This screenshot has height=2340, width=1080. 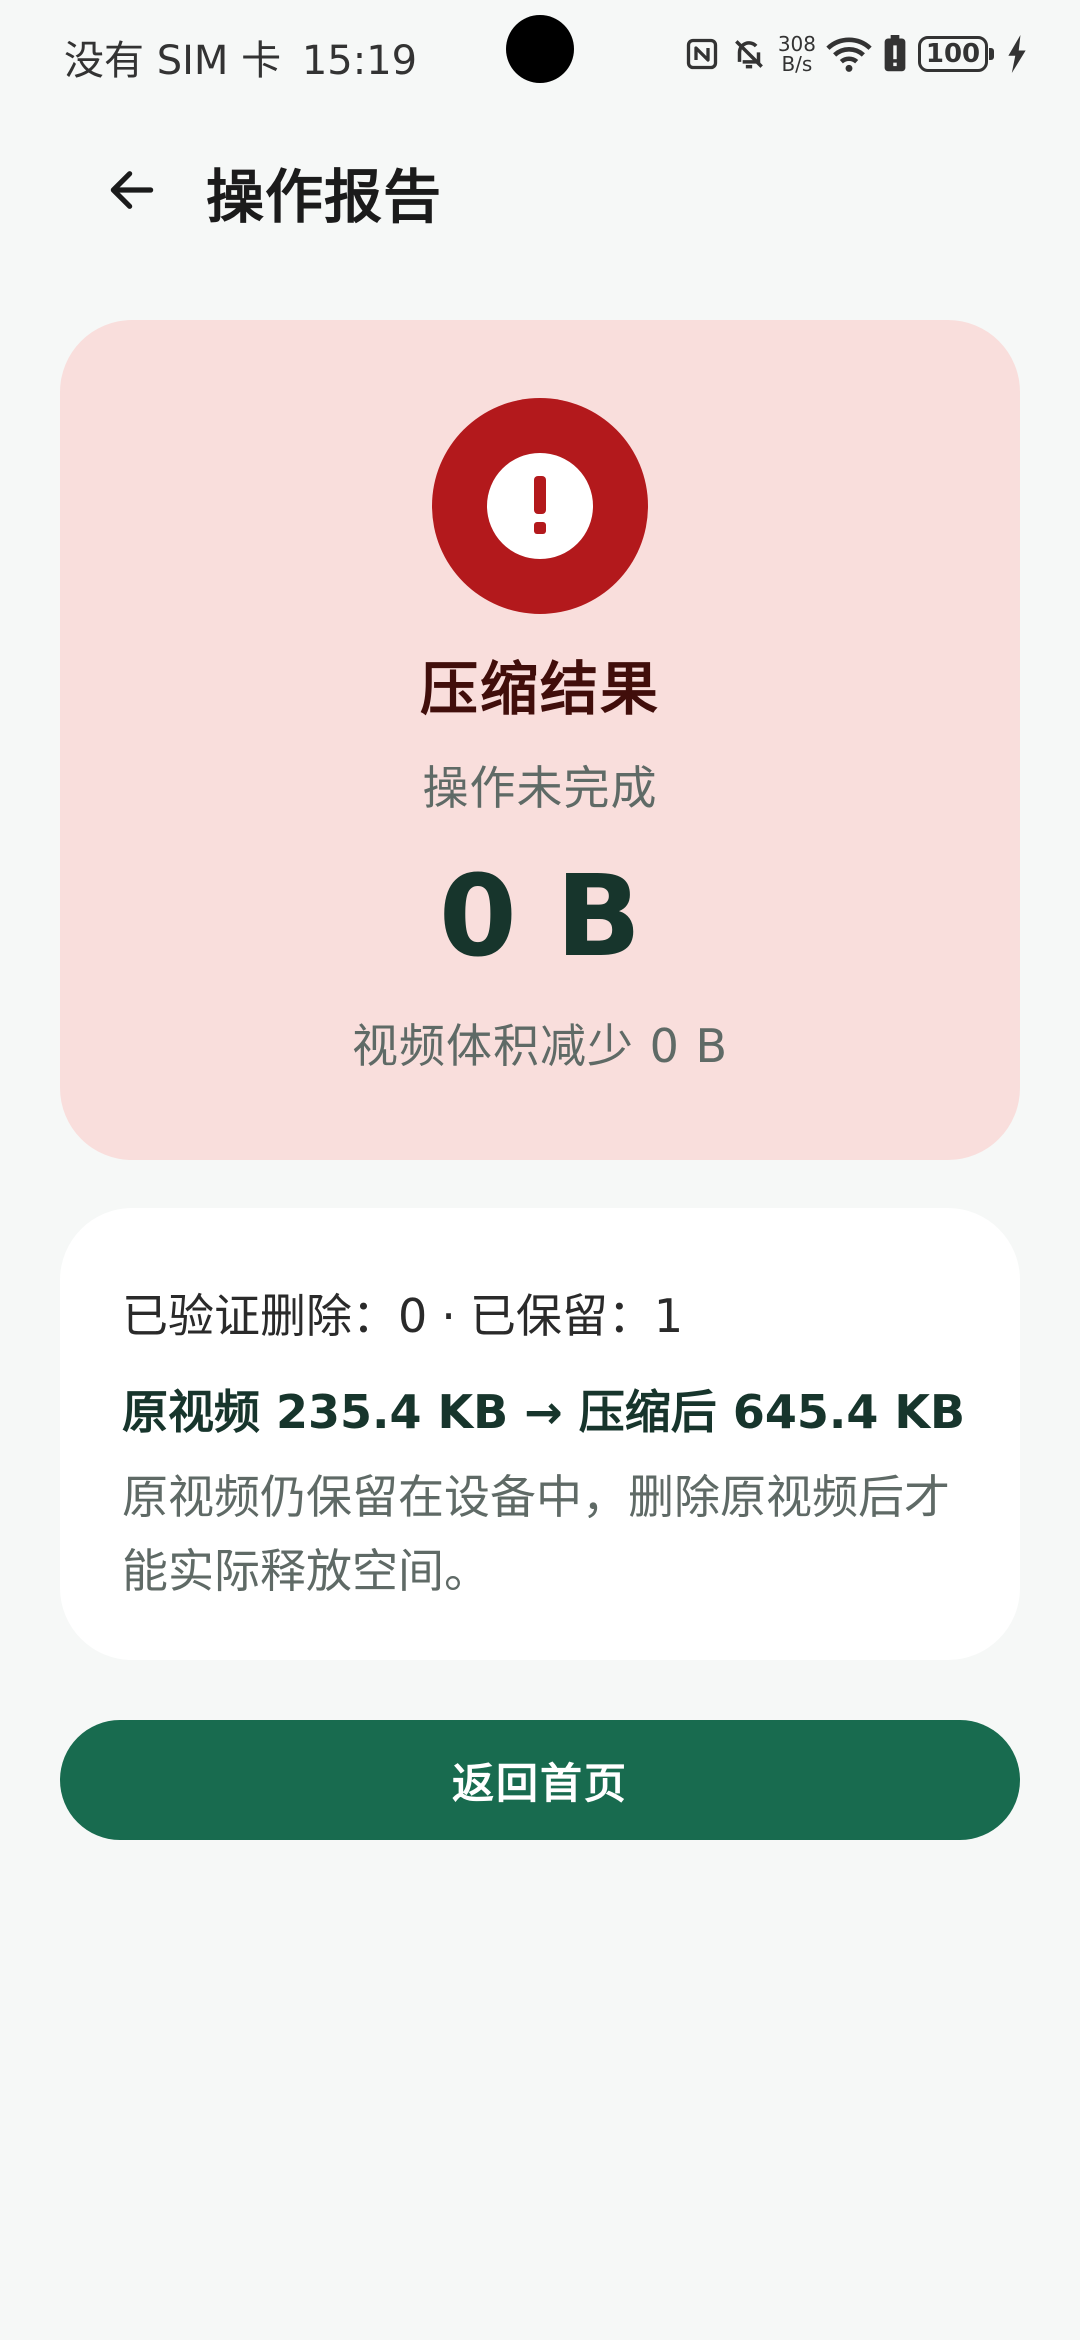 What do you see at coordinates (539, 689) in the screenshot?
I see `result-title: 压缩结果` at bounding box center [539, 689].